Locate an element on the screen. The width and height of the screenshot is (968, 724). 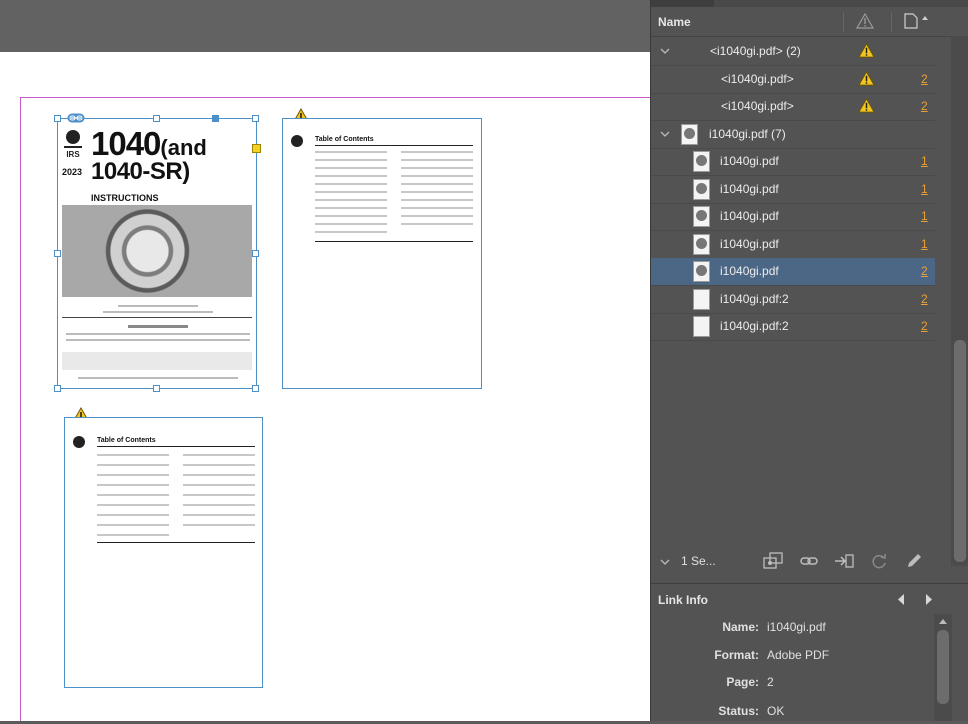
next-link-arrow-icon is located at coordinates (929, 599).